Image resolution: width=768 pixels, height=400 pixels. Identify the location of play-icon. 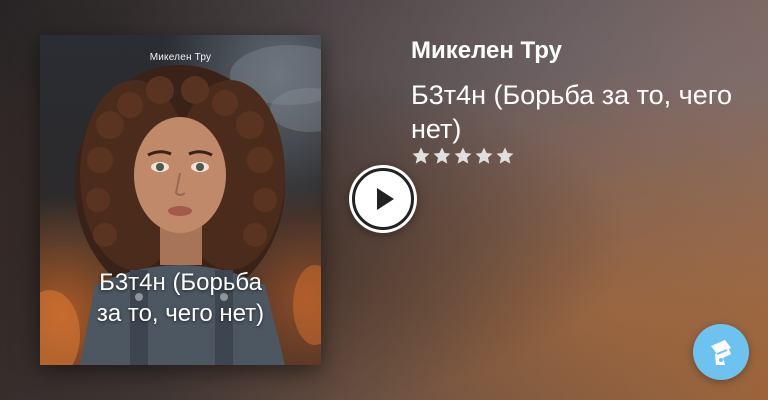
(385, 199).